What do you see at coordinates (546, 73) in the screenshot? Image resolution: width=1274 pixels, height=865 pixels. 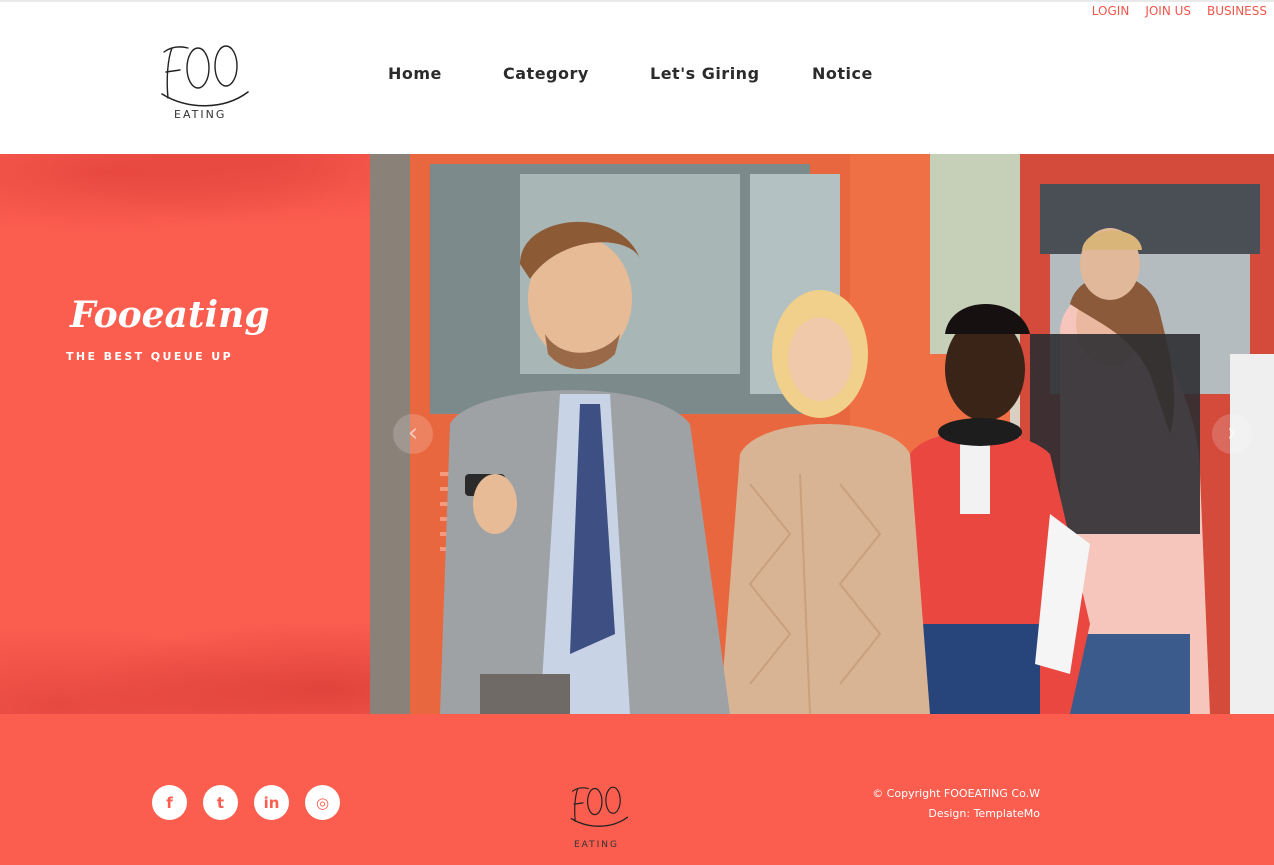 I see `nav-category: Category` at bounding box center [546, 73].